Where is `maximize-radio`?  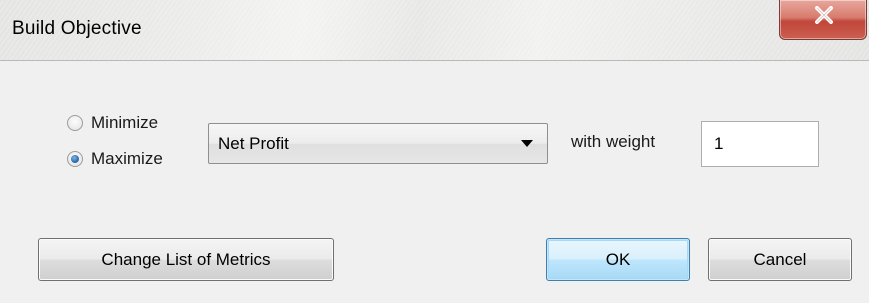 maximize-radio is located at coordinates (75, 159).